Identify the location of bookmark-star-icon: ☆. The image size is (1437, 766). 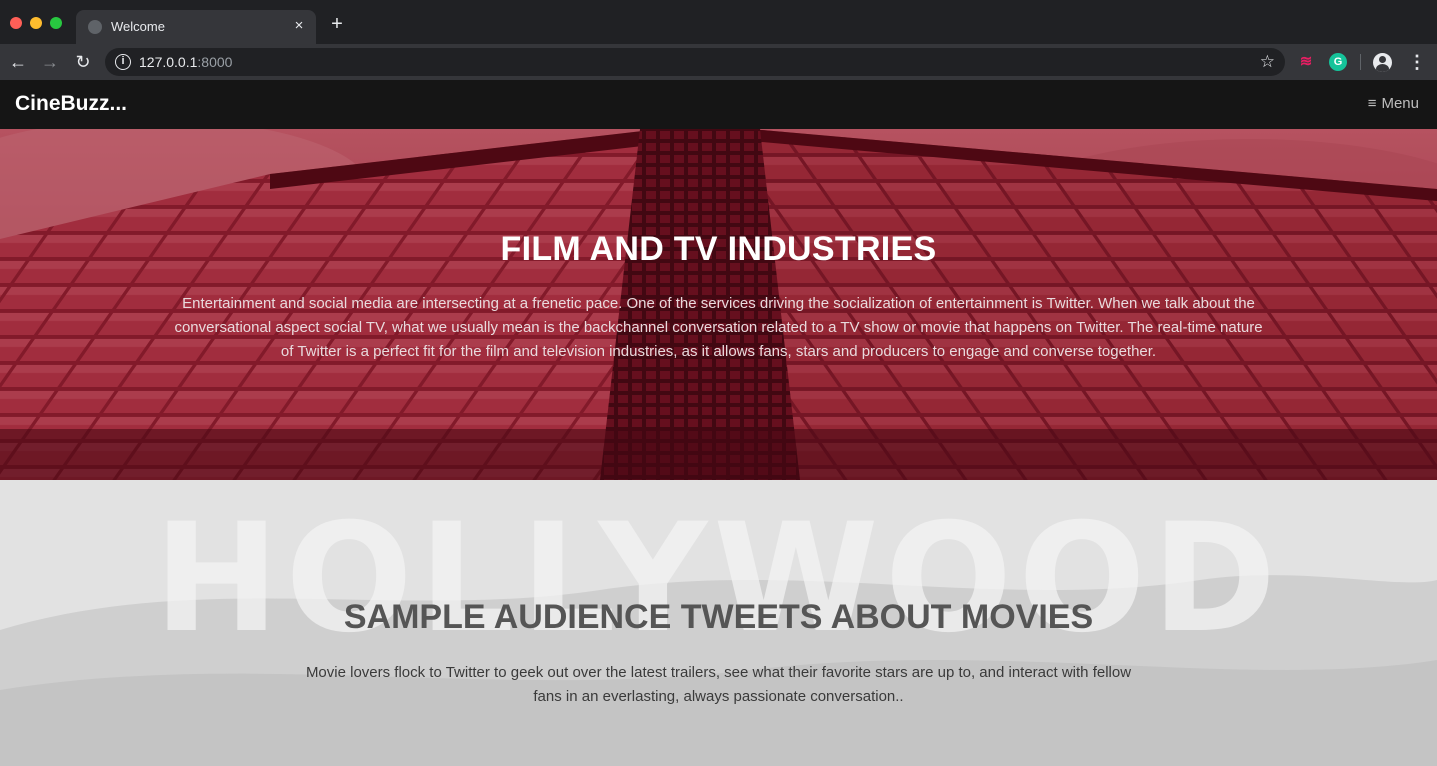
(1267, 62).